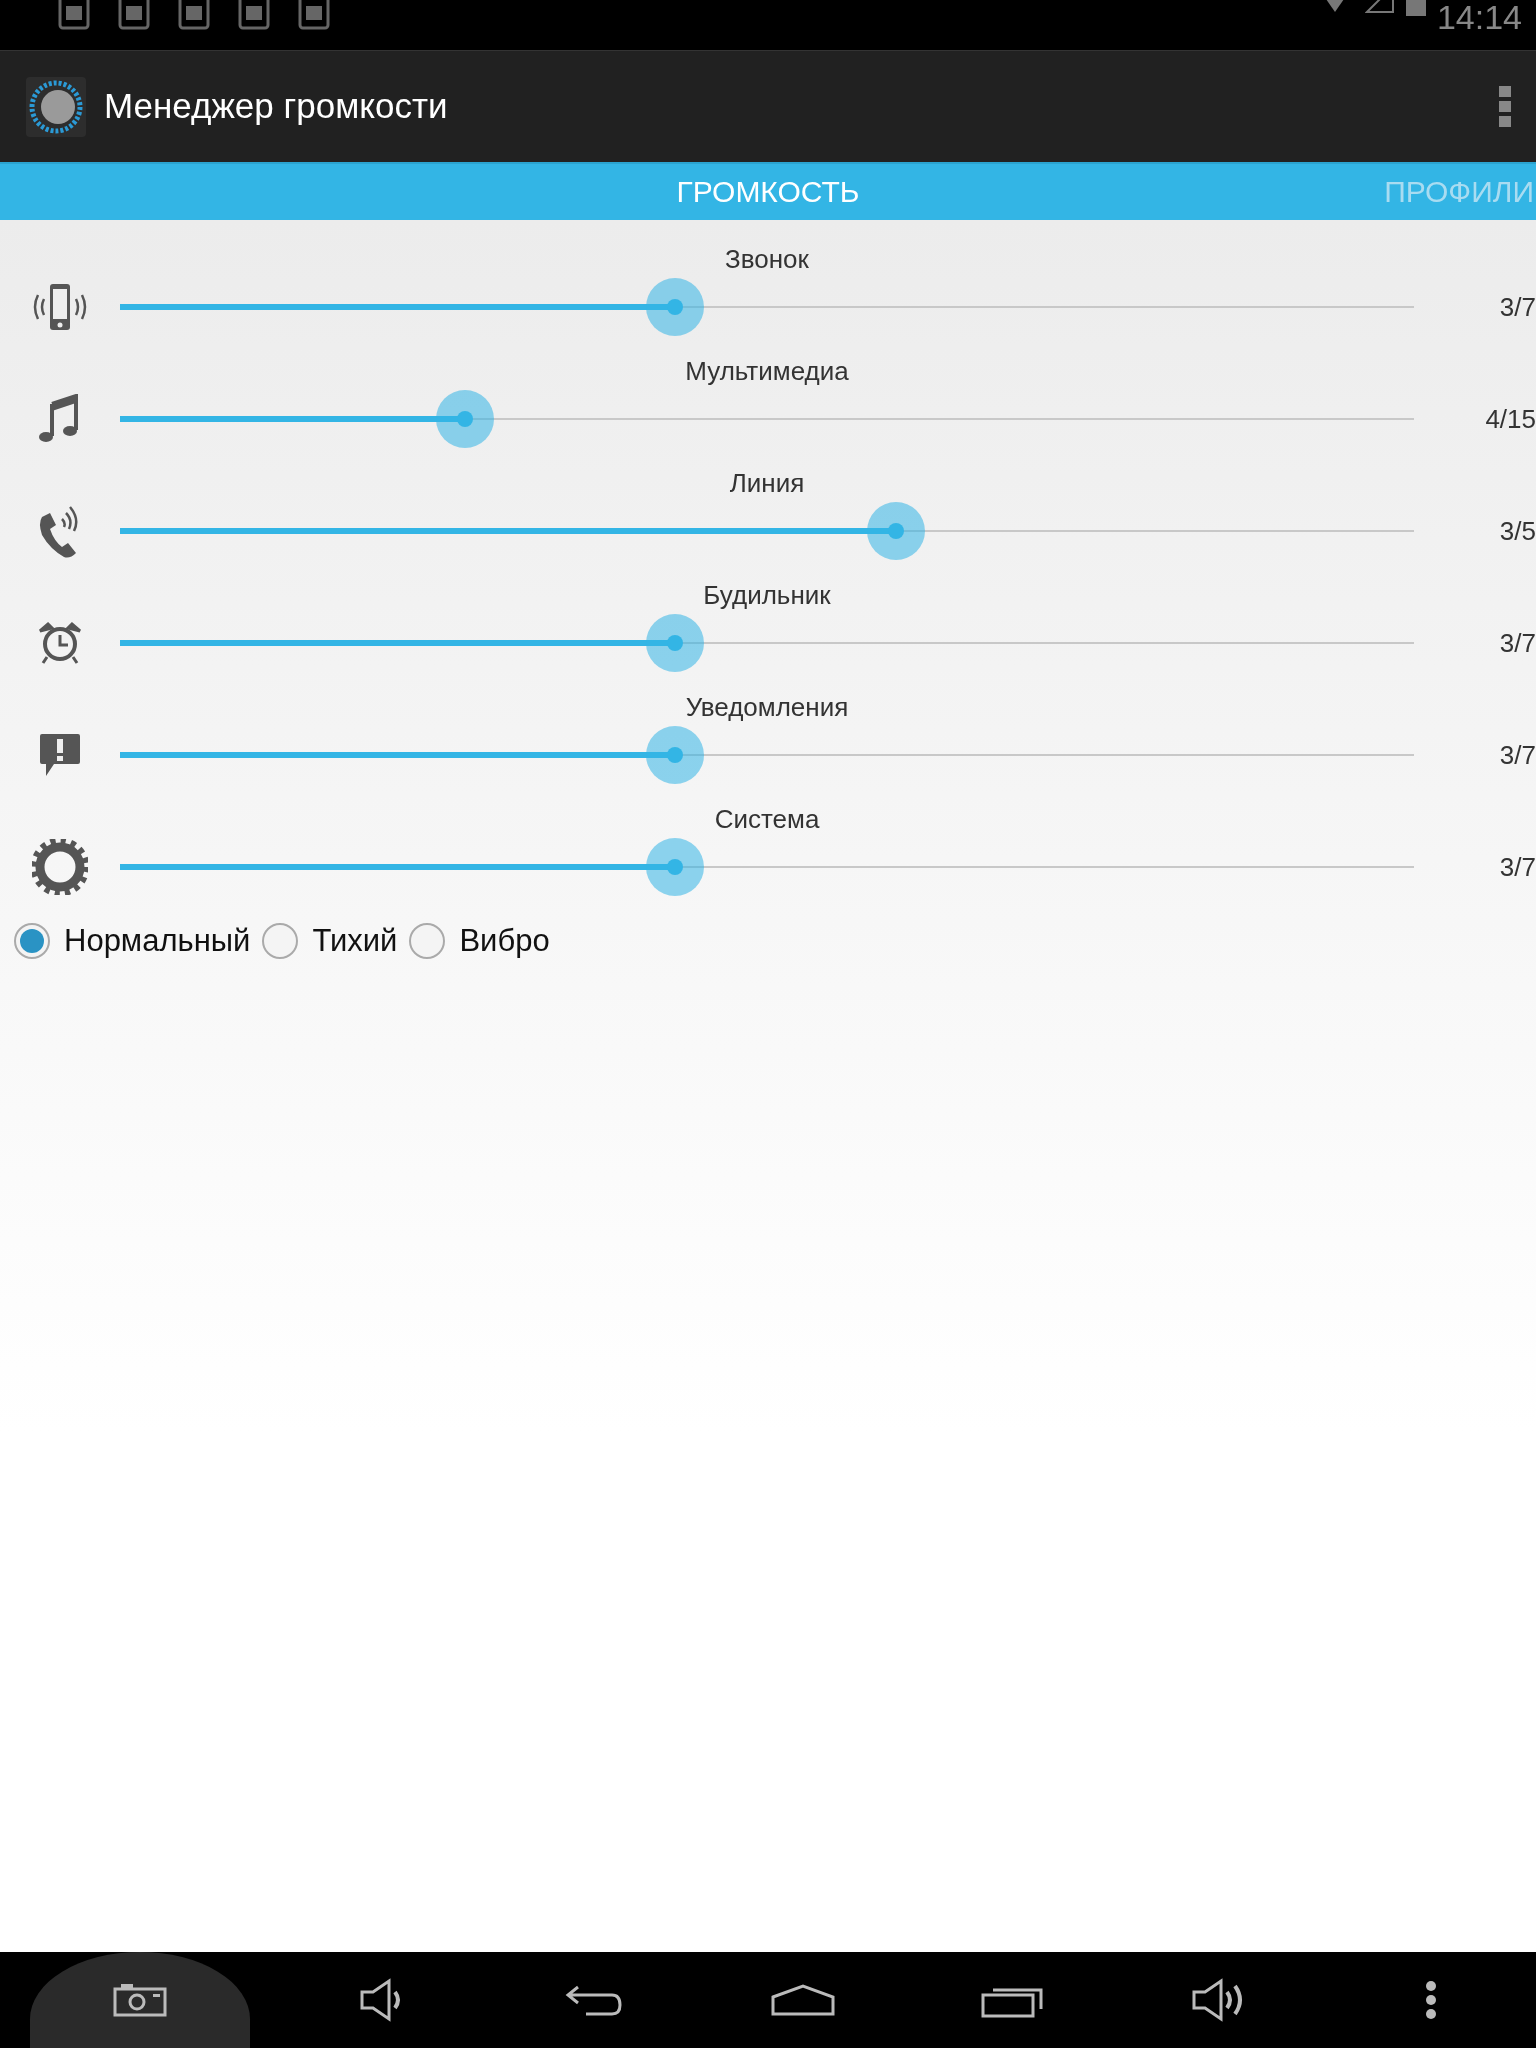  I want to click on slider-label: Будильник, so click(767, 596).